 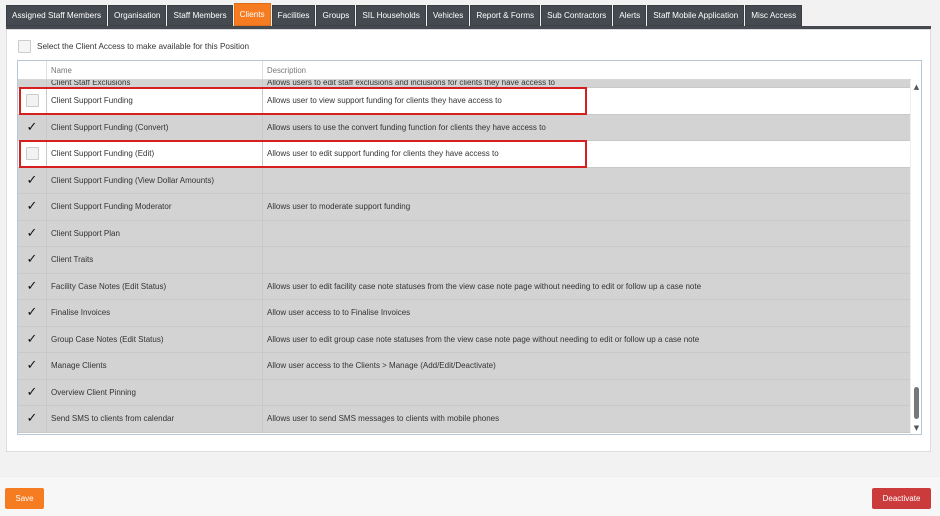 I want to click on row-name: Finalise Invoices, so click(x=155, y=313).